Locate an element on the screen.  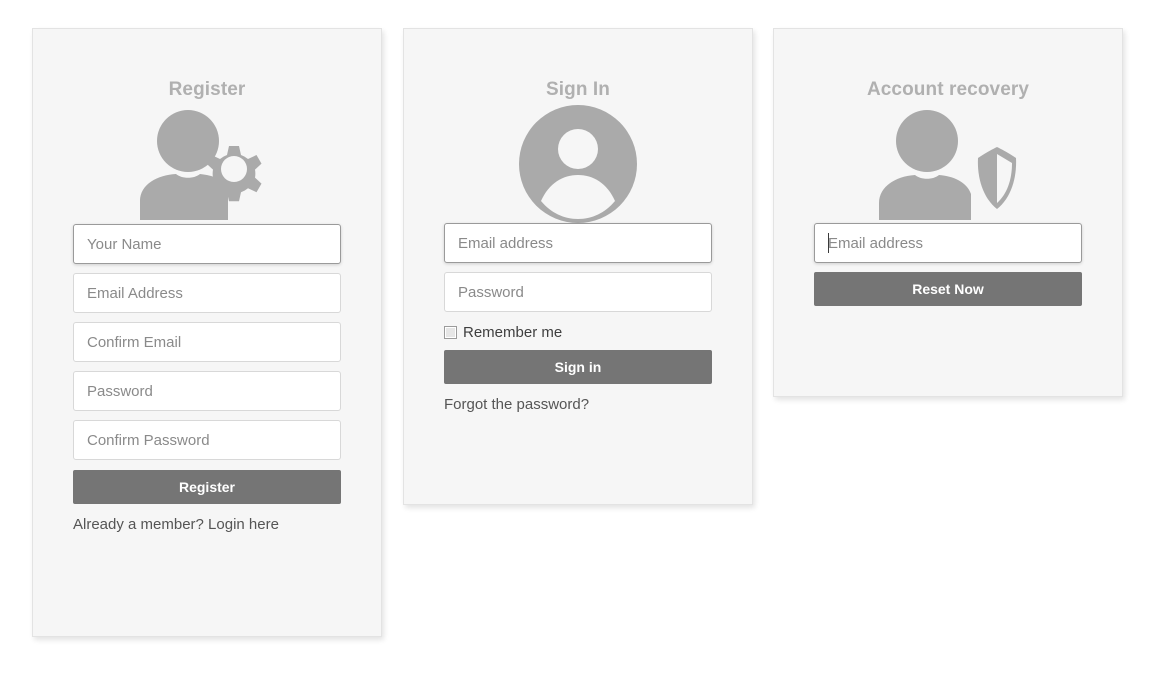
reset-now-button: Reset Now is located at coordinates (948, 289).